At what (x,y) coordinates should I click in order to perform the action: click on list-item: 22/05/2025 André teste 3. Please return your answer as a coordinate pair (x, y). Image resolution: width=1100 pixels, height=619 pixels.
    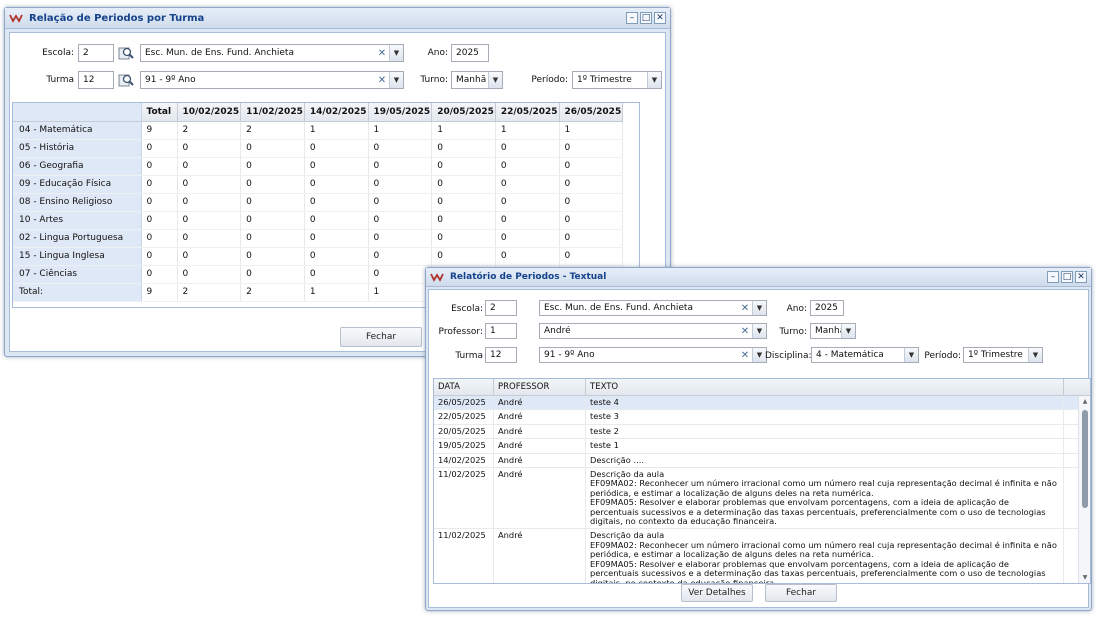
    Looking at the image, I should click on (762, 417).